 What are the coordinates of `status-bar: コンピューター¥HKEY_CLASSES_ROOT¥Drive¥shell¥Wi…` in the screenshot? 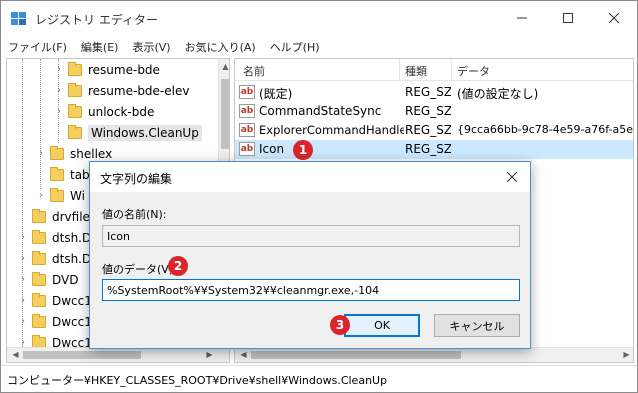 It's located at (319, 378).